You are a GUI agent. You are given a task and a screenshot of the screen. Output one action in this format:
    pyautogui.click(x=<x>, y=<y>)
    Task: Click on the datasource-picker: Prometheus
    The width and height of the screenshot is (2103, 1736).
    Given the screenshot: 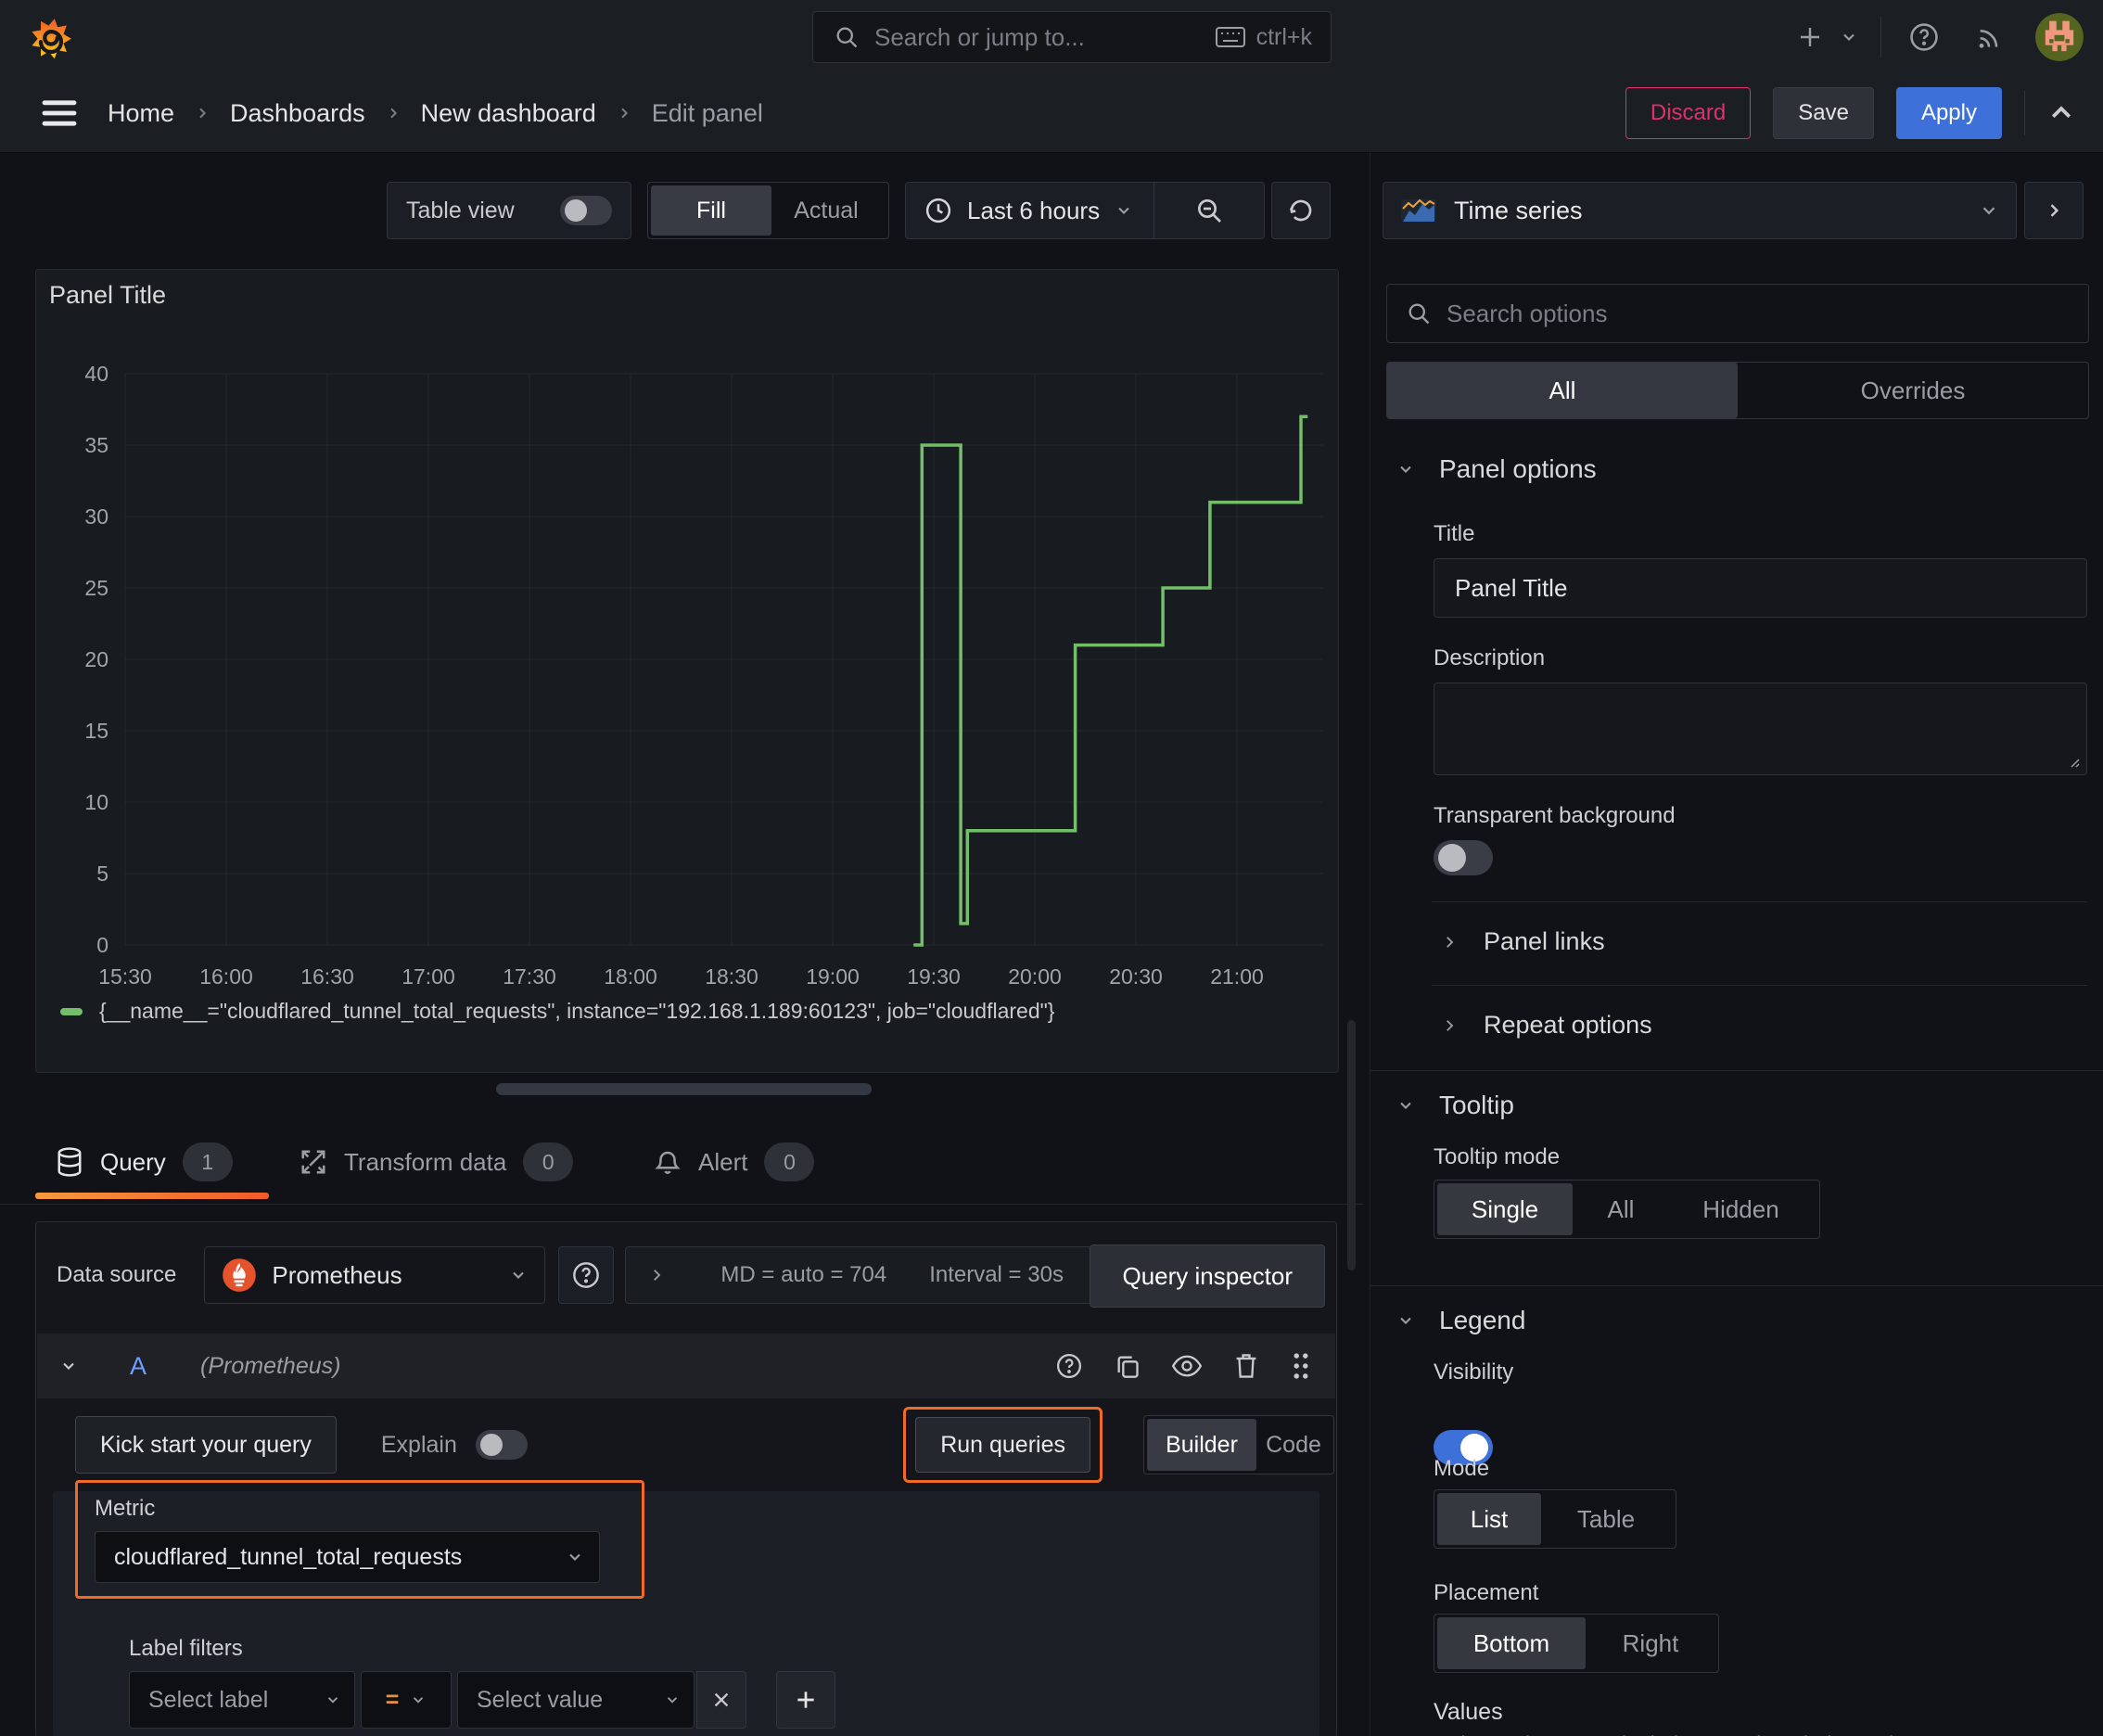 What is the action you would take?
    pyautogui.click(x=375, y=1275)
    